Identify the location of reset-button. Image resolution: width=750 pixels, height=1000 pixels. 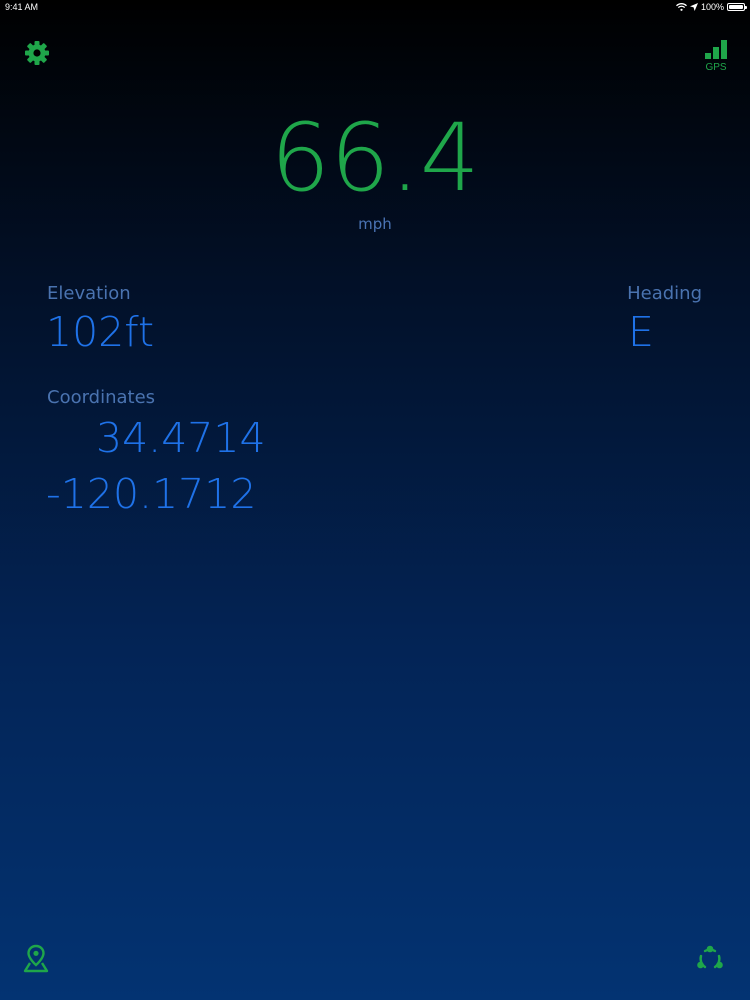
(710, 959).